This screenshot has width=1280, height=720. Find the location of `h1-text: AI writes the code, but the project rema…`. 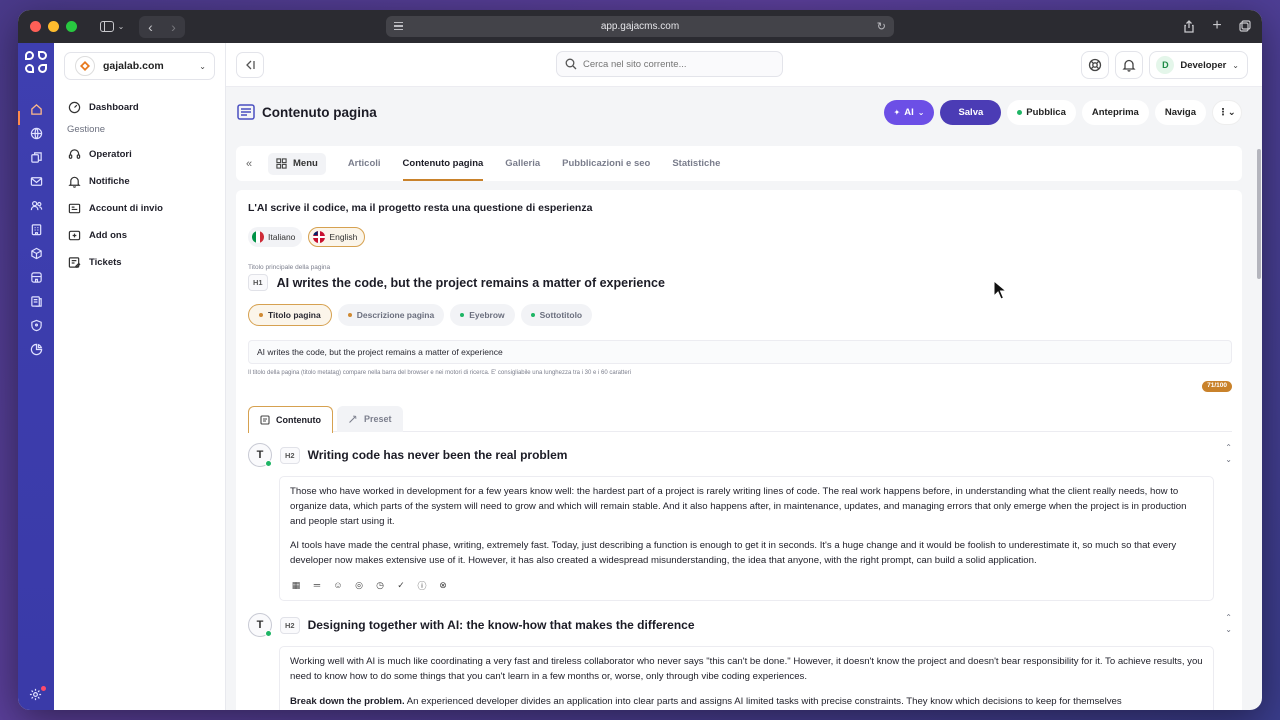

h1-text: AI writes the code, but the project rema… is located at coordinates (471, 283).